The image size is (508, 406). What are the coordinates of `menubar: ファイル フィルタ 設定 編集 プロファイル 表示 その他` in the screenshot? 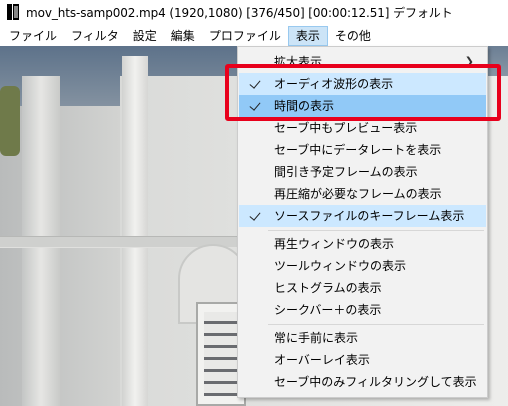 It's located at (254, 36).